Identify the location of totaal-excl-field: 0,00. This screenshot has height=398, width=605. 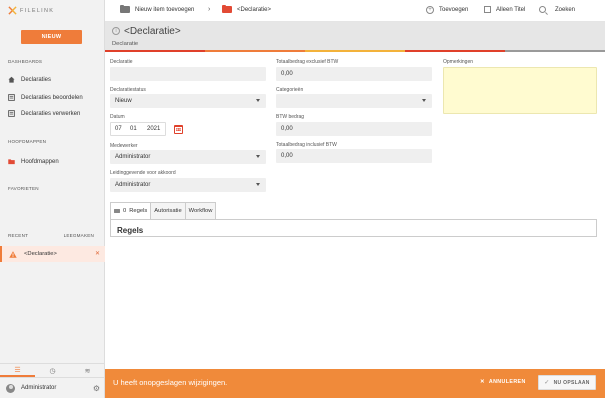
(354, 74).